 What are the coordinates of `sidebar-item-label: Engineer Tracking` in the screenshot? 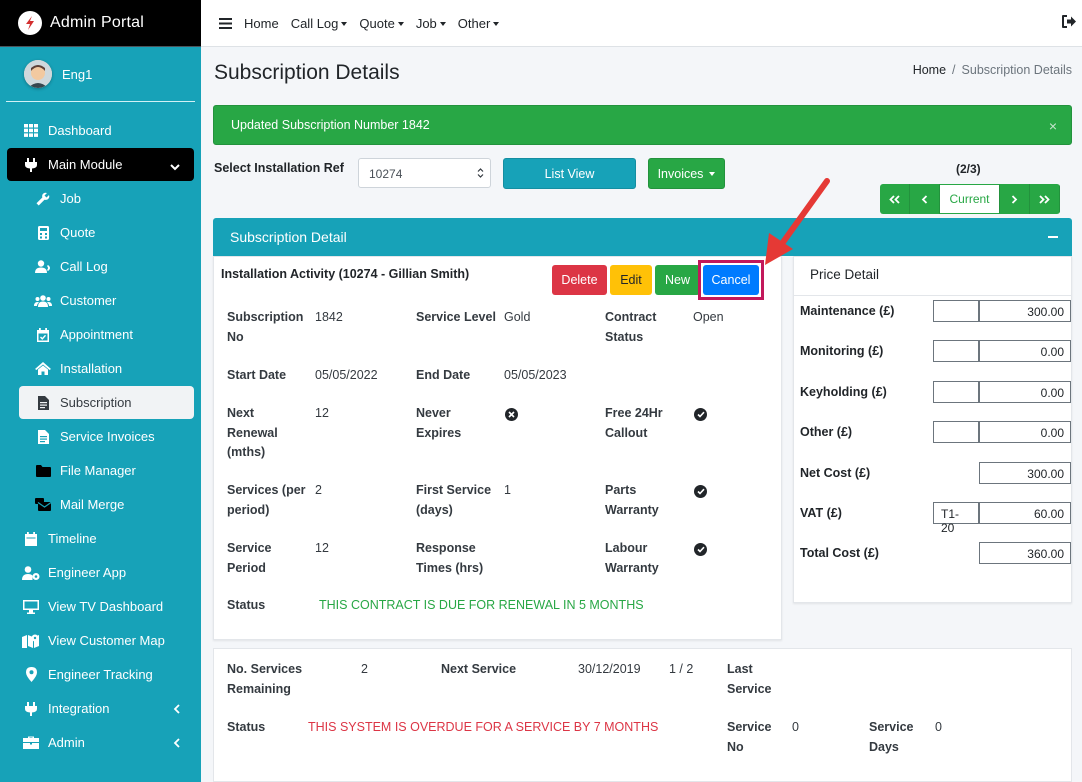 It's located at (100, 674).